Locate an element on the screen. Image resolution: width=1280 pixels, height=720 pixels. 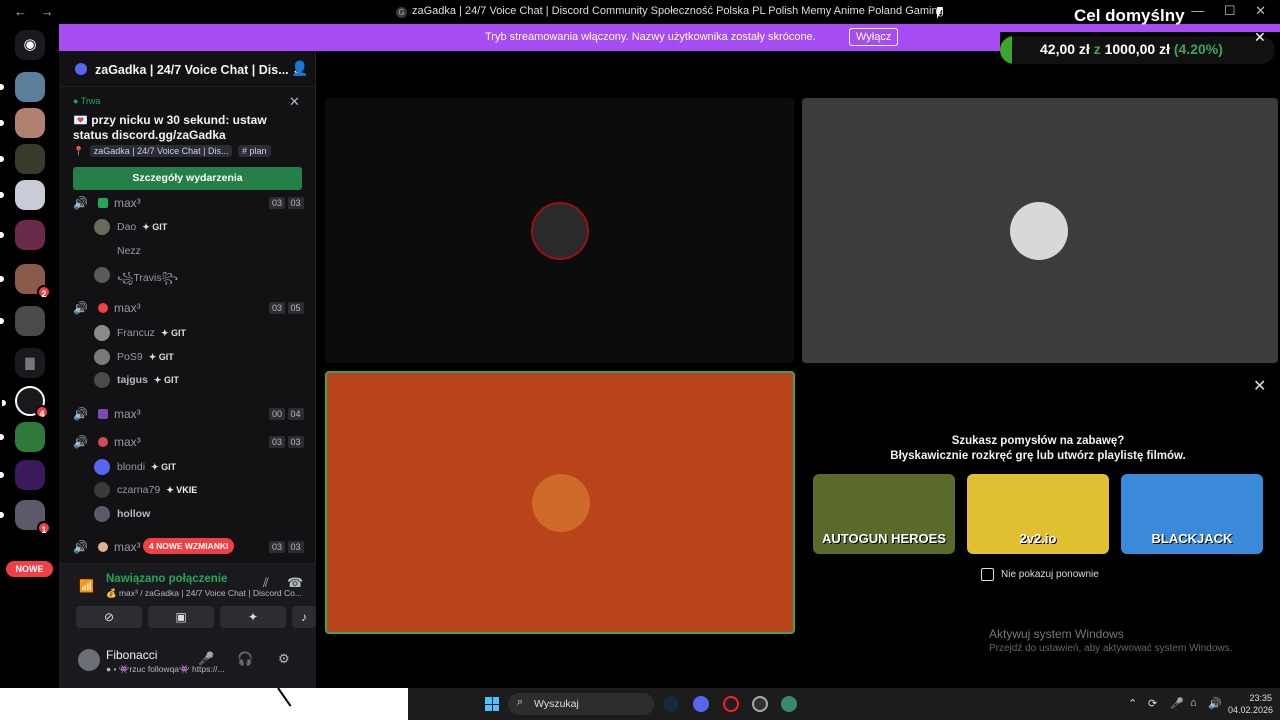
event-details-button: Szczegóły wydarzenia is located at coordinates (187, 178).